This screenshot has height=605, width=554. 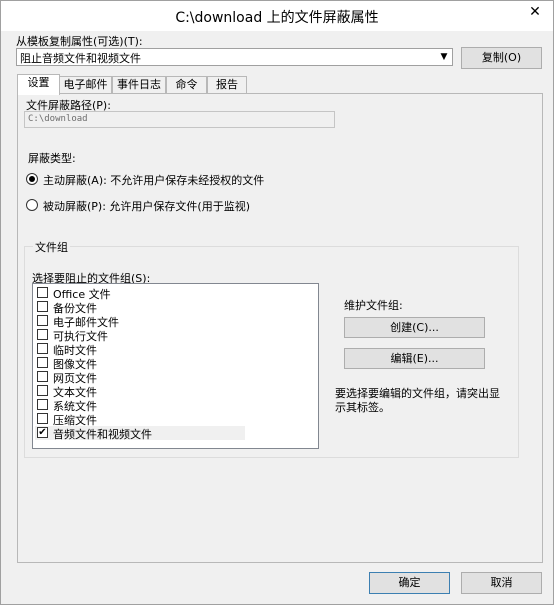 I want to click on list-item: 网页文件, so click(x=140, y=377).